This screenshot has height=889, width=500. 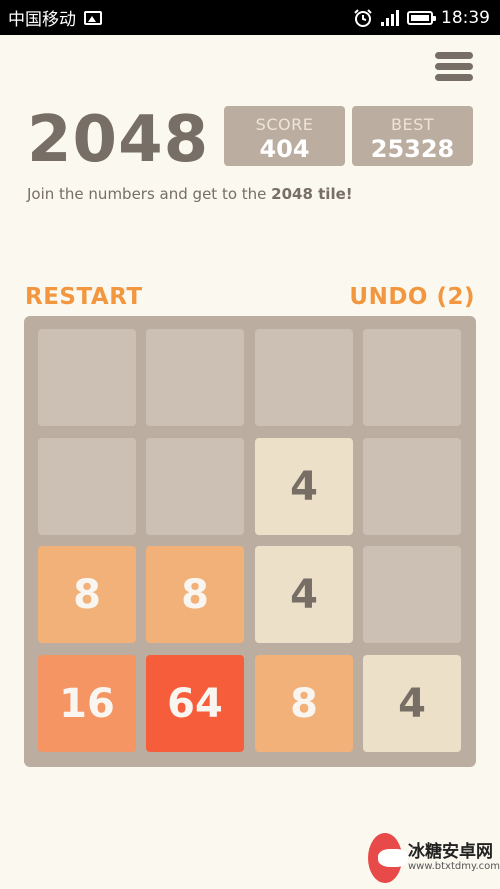 What do you see at coordinates (42, 20) in the screenshot?
I see `carrier-label: 中国移动` at bounding box center [42, 20].